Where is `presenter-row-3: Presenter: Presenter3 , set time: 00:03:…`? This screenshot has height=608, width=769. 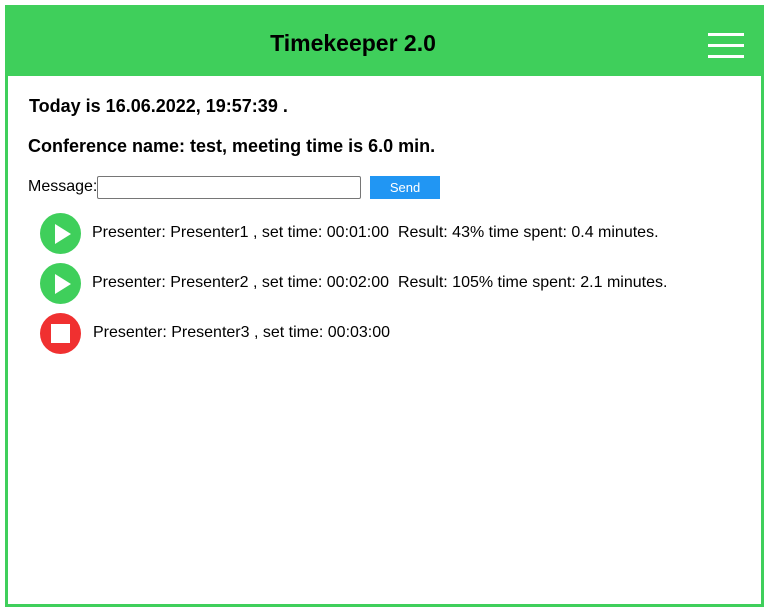
presenter-row-3: Presenter: Presenter3 , set time: 00:03:… is located at coordinates (215, 333).